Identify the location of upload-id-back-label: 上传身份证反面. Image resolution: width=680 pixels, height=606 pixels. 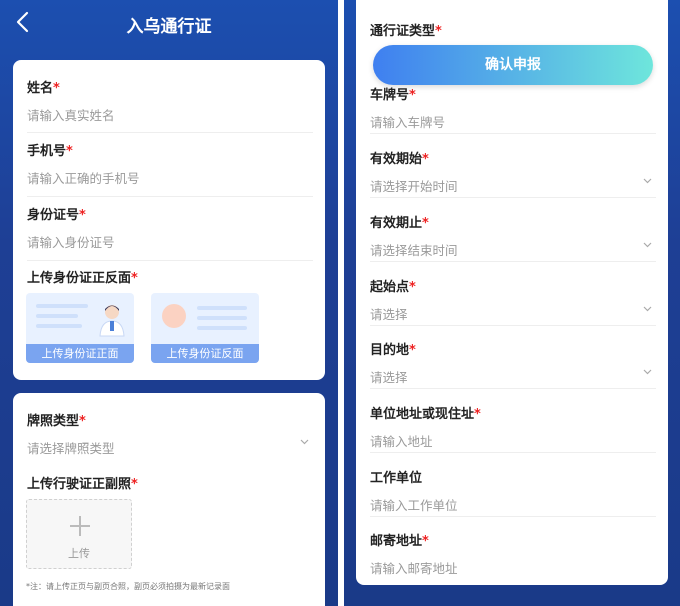
(205, 353).